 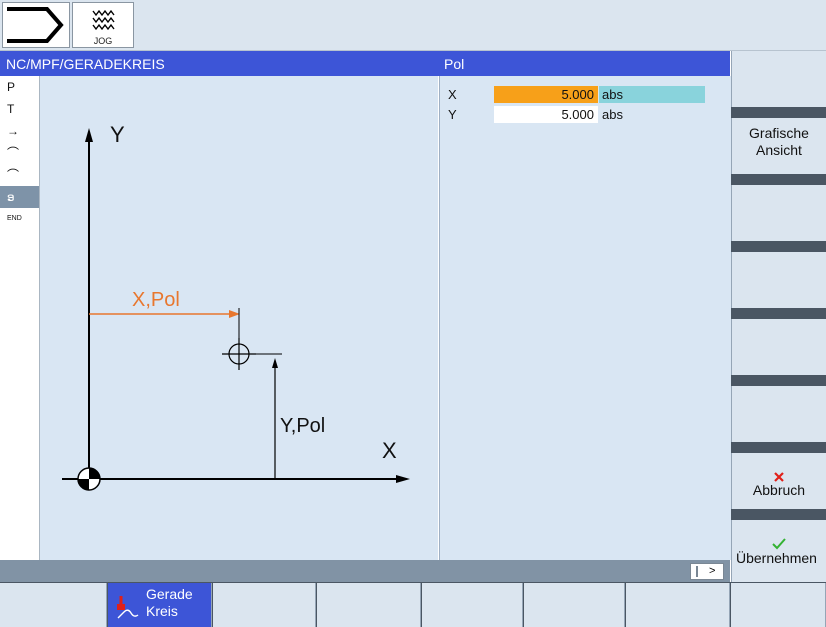 What do you see at coordinates (365, 63) in the screenshot?
I see `title-bar: NC/MPF/GERADEKREIS Pol` at bounding box center [365, 63].